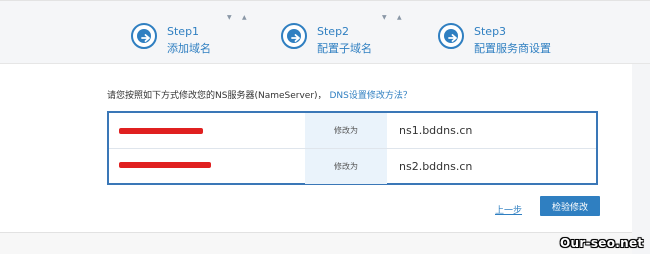 Image resolution: width=650 pixels, height=254 pixels. Describe the element at coordinates (641, 159) in the screenshot. I see `right-scroll-area` at that location.